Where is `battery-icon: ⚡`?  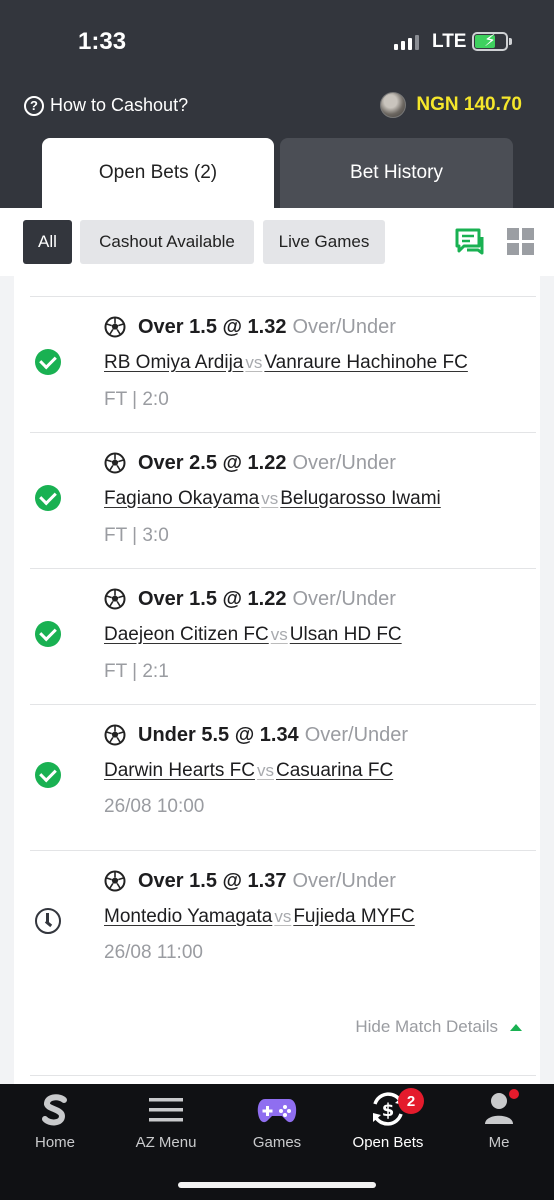
battery-icon: ⚡ is located at coordinates (492, 41).